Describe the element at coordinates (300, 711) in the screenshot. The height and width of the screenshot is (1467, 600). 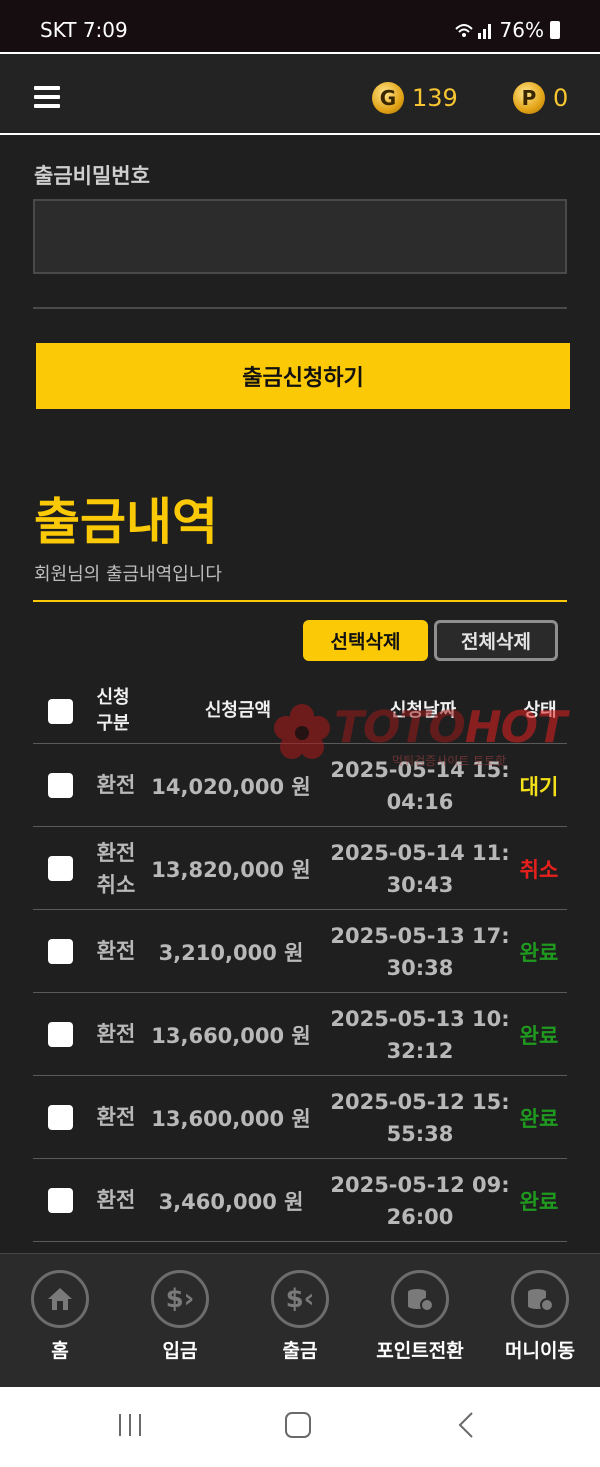
I see `table-header: 신청 구분 신청금액 신청날짜 상태` at that location.